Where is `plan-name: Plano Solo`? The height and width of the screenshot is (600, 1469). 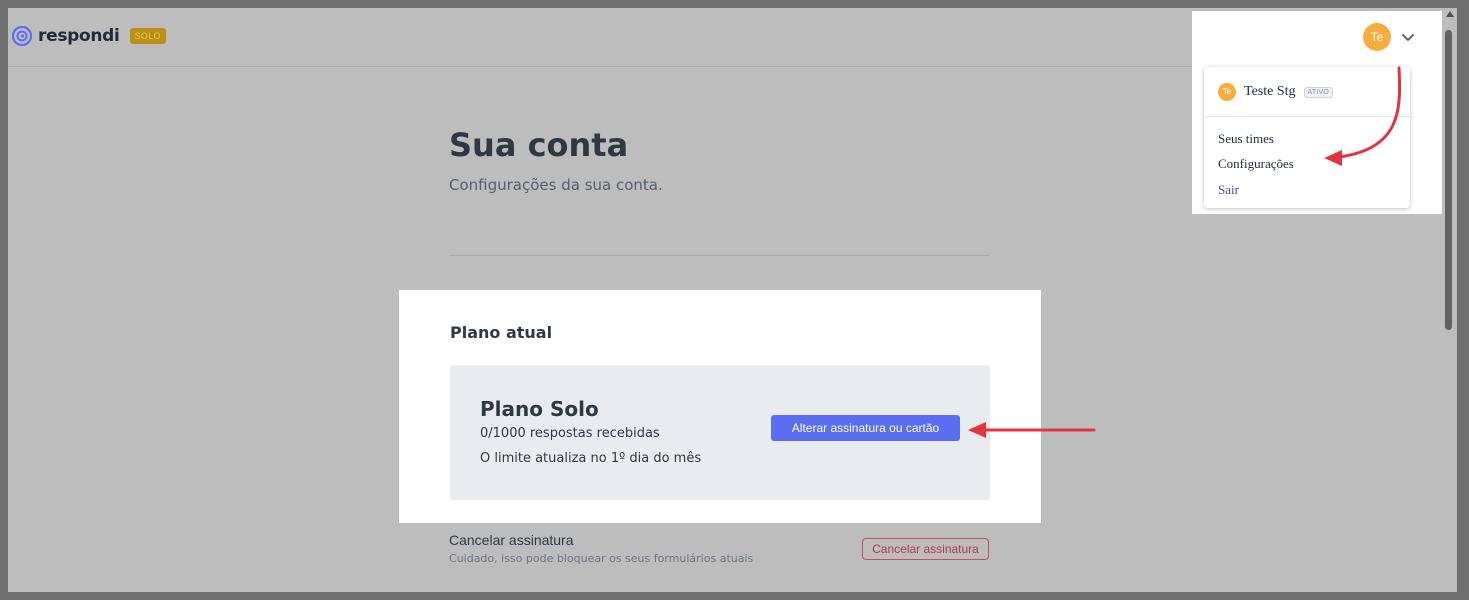 plan-name: Plano Solo is located at coordinates (539, 409).